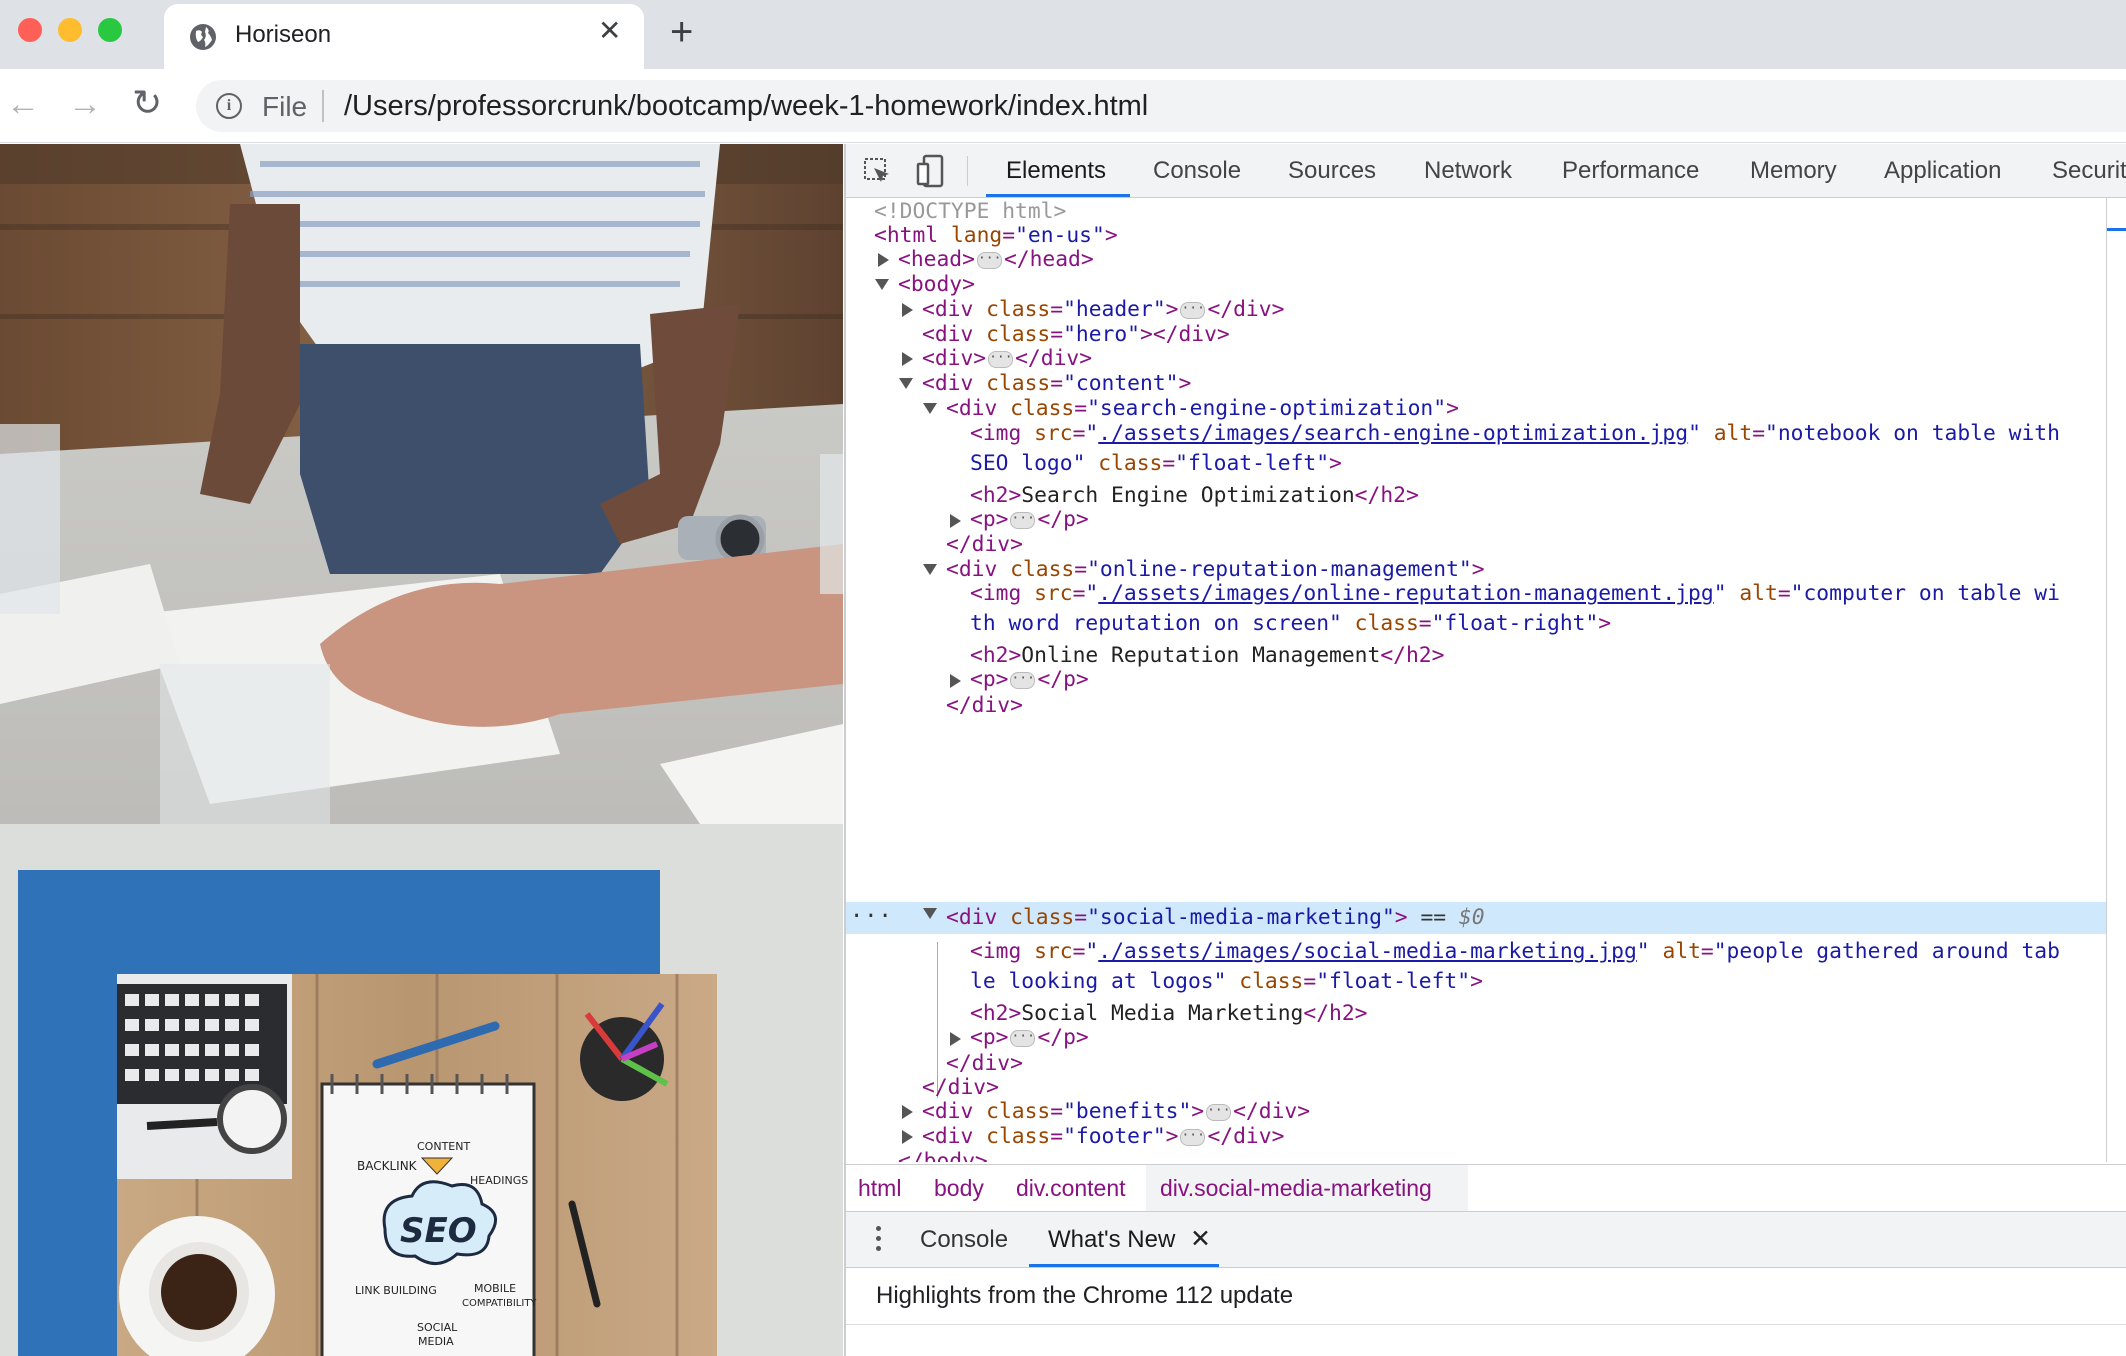 This screenshot has width=2126, height=1356. I want to click on crumb-div-content: div.content, so click(1071, 1188).